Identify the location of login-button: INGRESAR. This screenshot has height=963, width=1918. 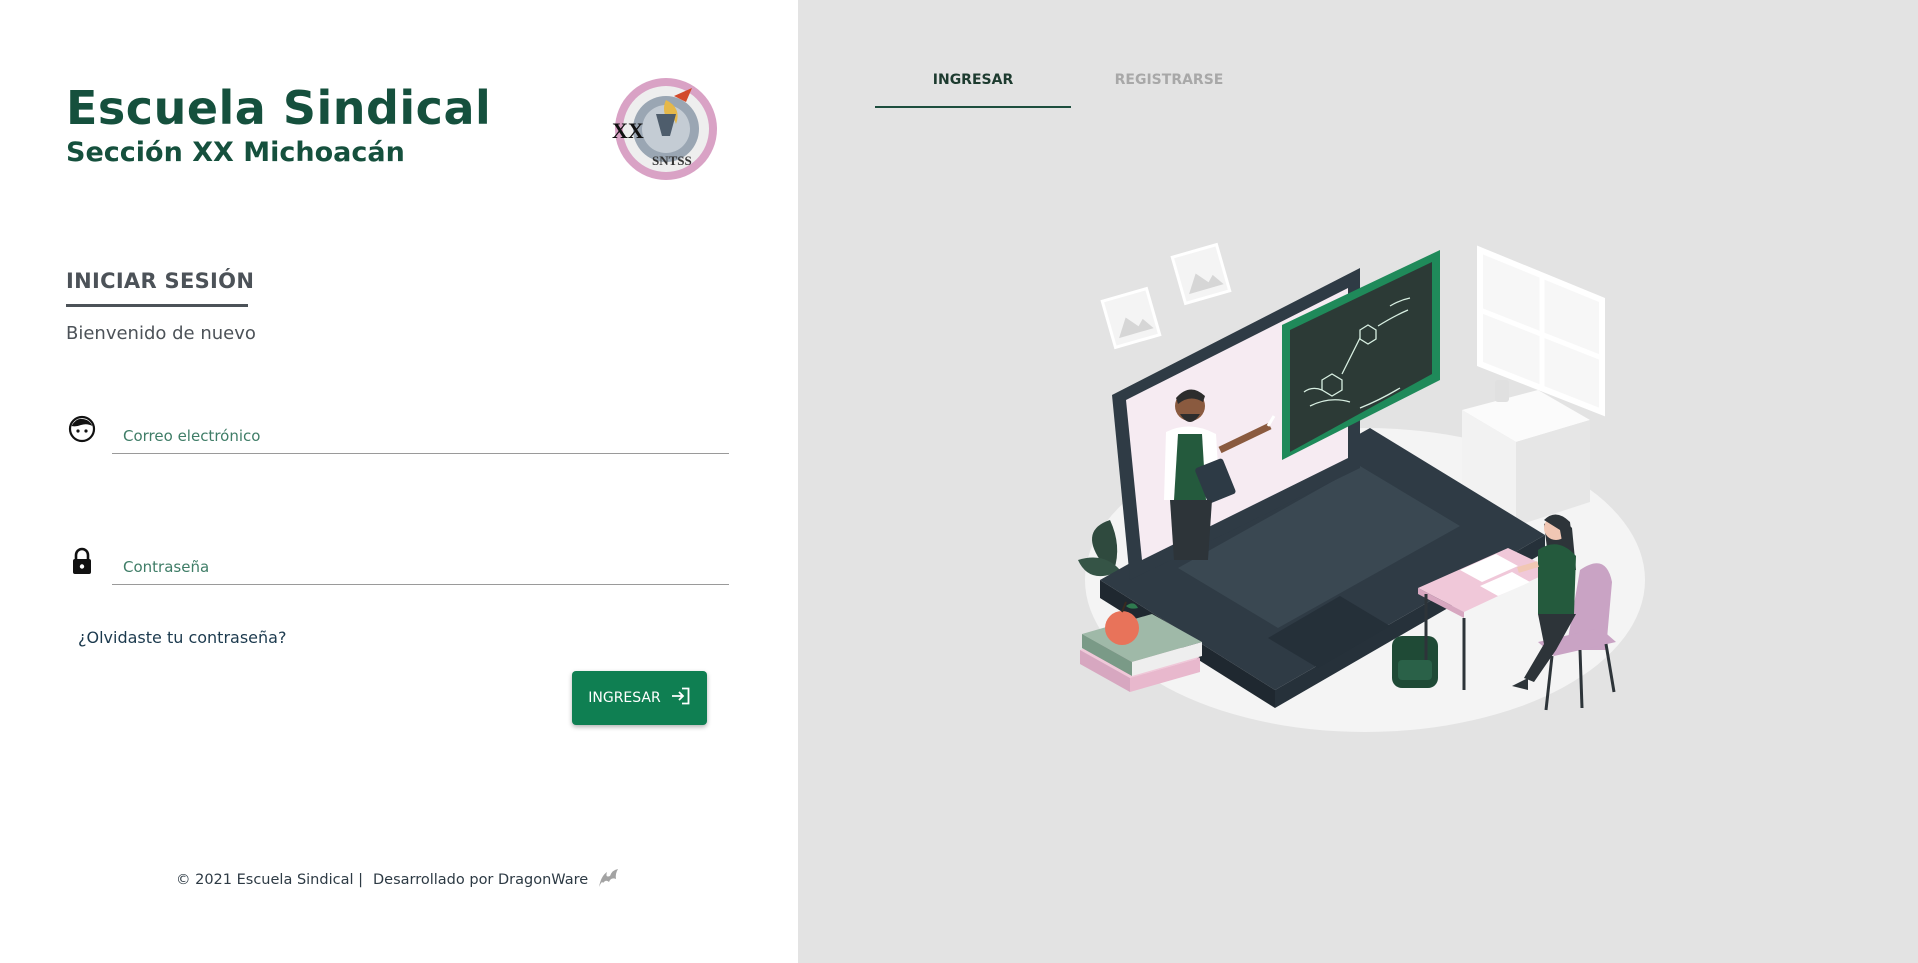
(639, 698).